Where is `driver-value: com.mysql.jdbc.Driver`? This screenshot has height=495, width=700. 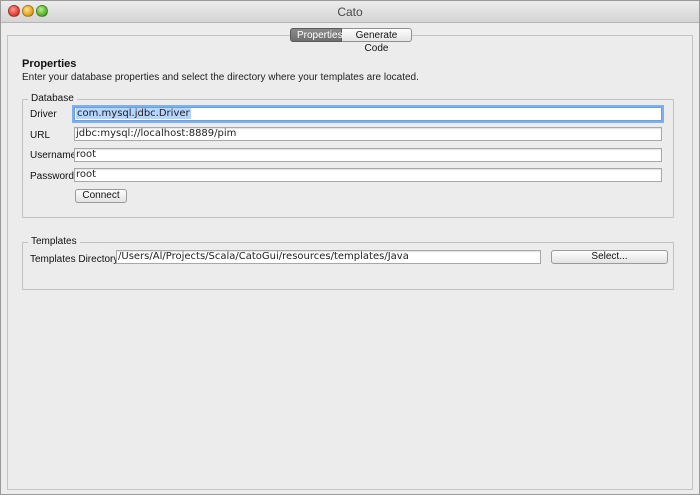
driver-value: com.mysql.jdbc.Driver is located at coordinates (133, 113).